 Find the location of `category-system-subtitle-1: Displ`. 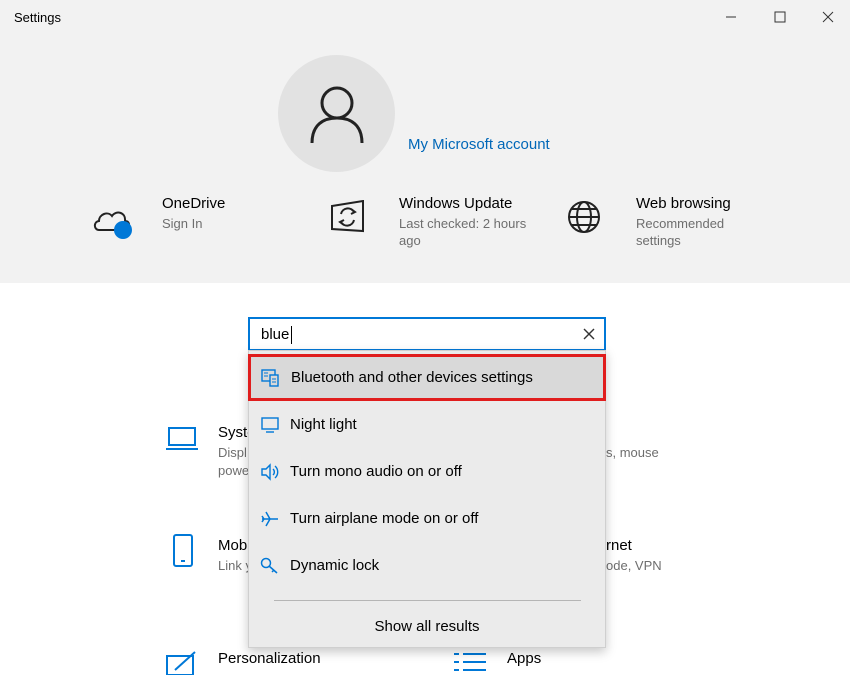

category-system-subtitle-1: Displ is located at coordinates (232, 452).